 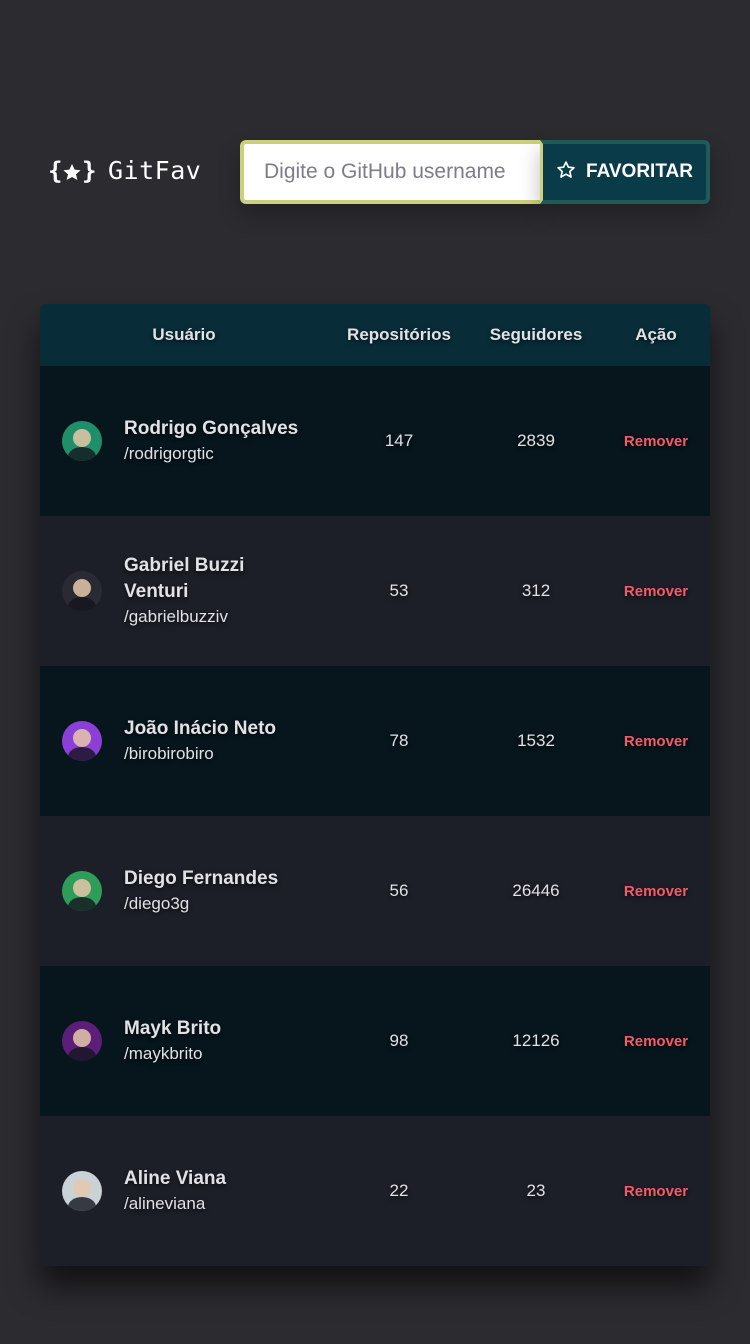 I want to click on repos-count: 78, so click(x=399, y=740).